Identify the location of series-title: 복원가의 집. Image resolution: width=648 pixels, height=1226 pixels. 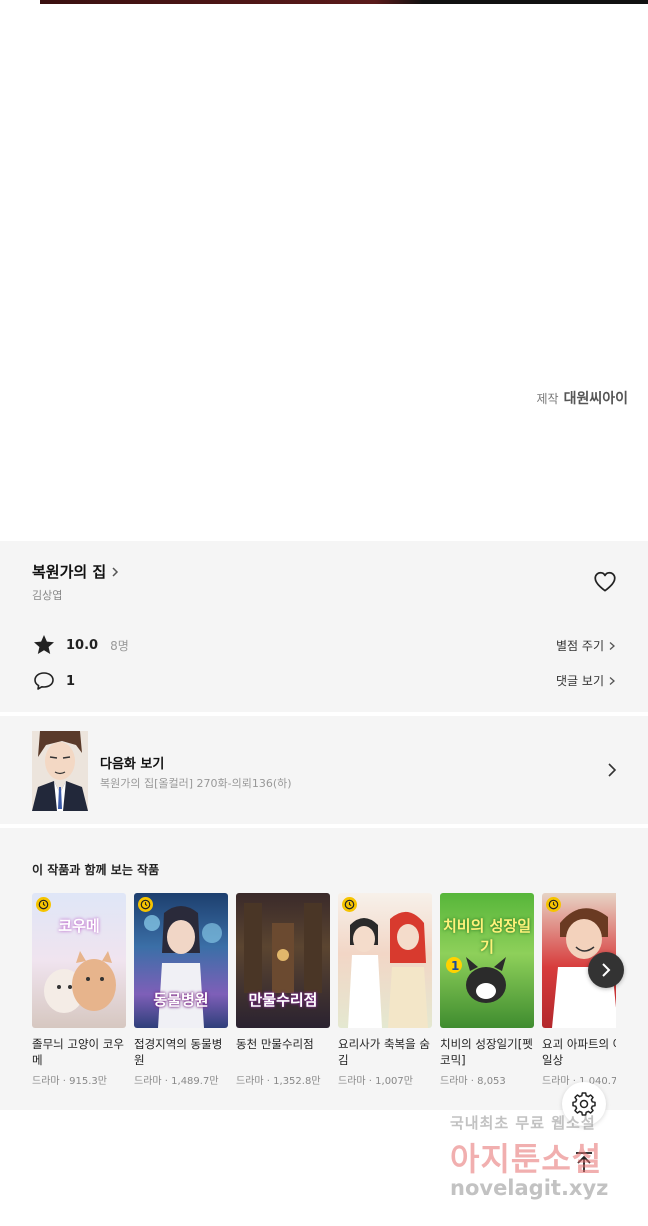
(69, 572).